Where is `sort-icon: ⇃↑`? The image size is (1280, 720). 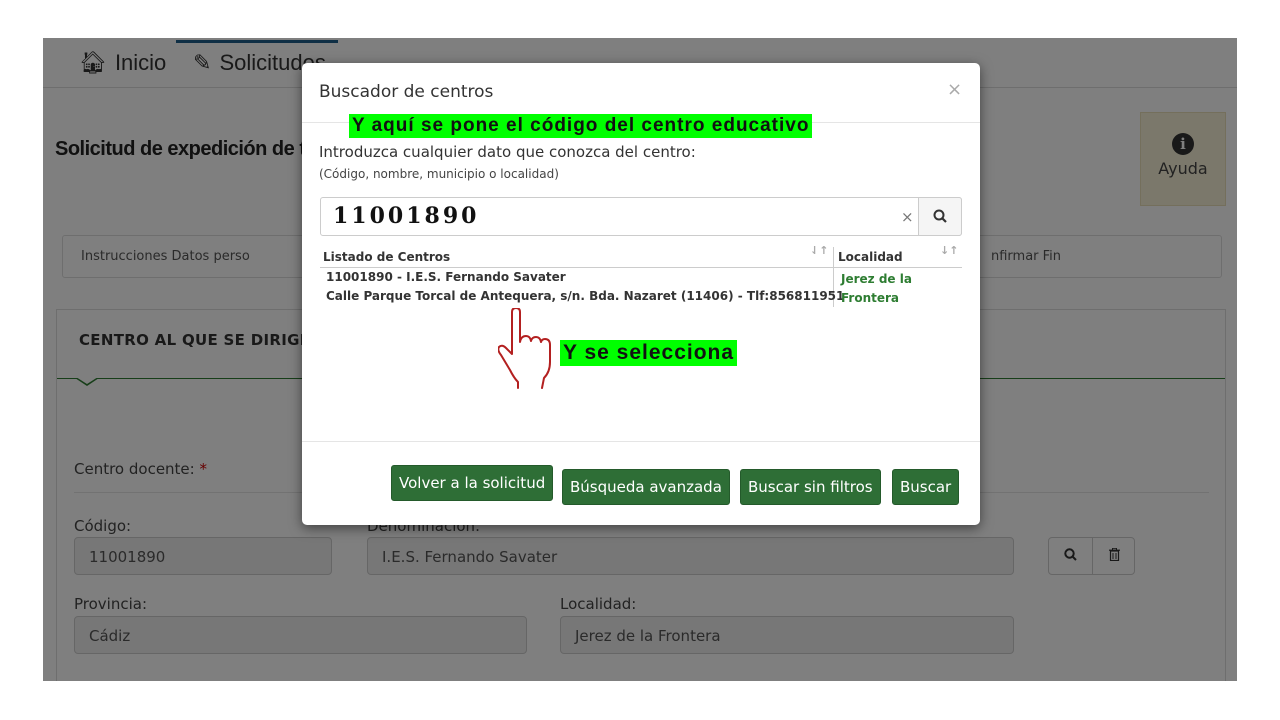
sort-icon: ⇃↑ is located at coordinates (819, 250).